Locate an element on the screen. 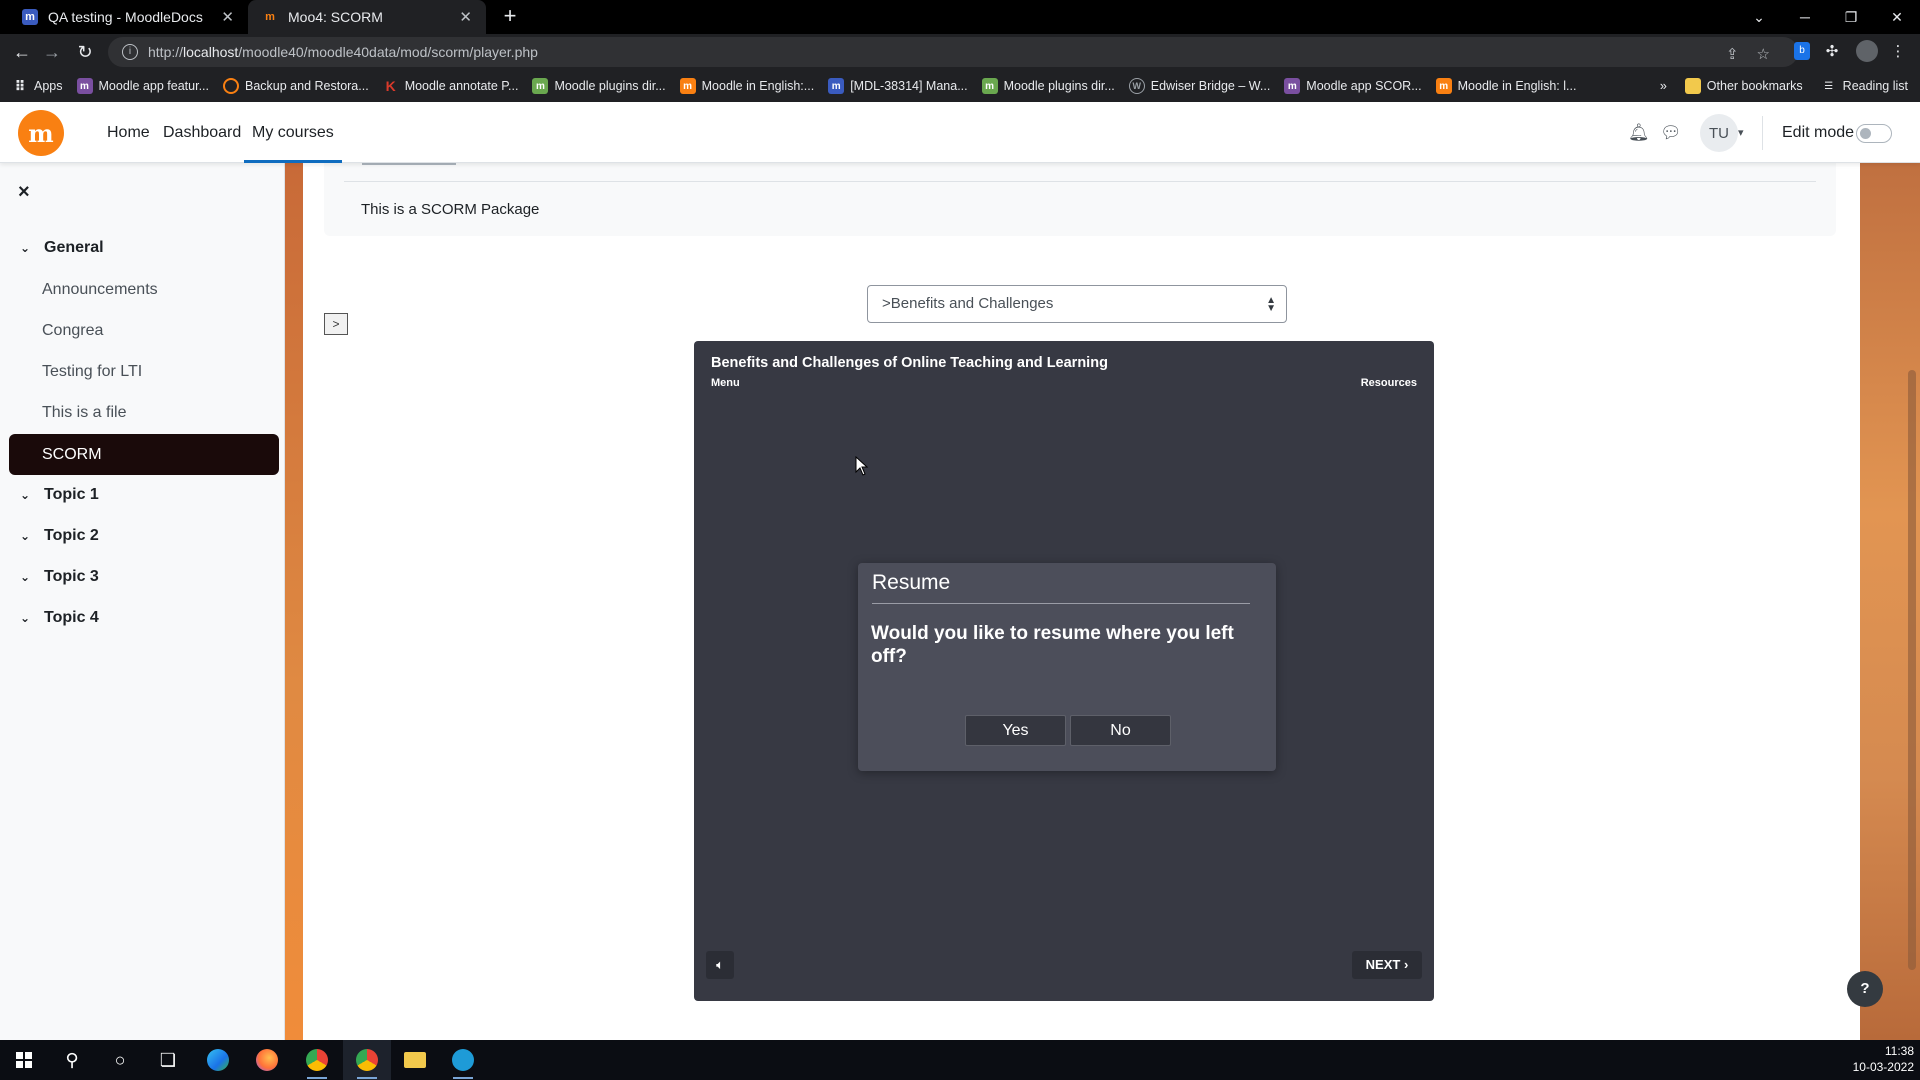  resume-no-button: No is located at coordinates (1120, 730).